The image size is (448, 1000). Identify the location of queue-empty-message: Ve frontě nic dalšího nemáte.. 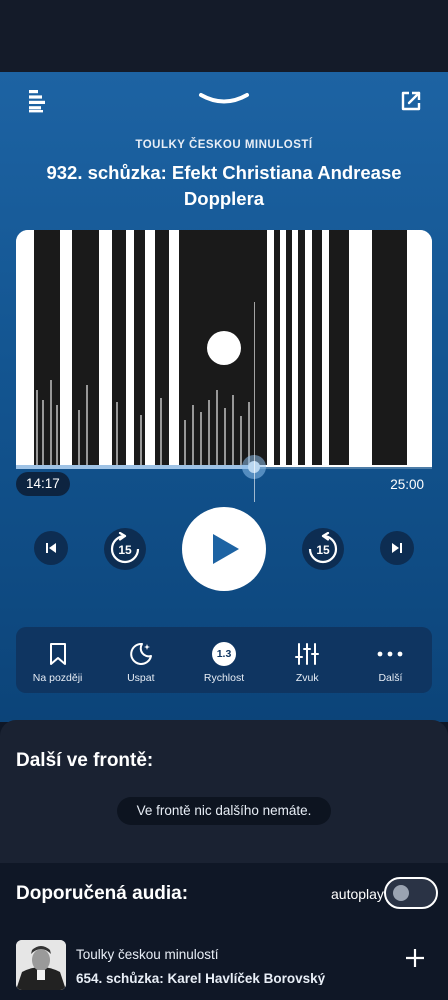
(224, 811).